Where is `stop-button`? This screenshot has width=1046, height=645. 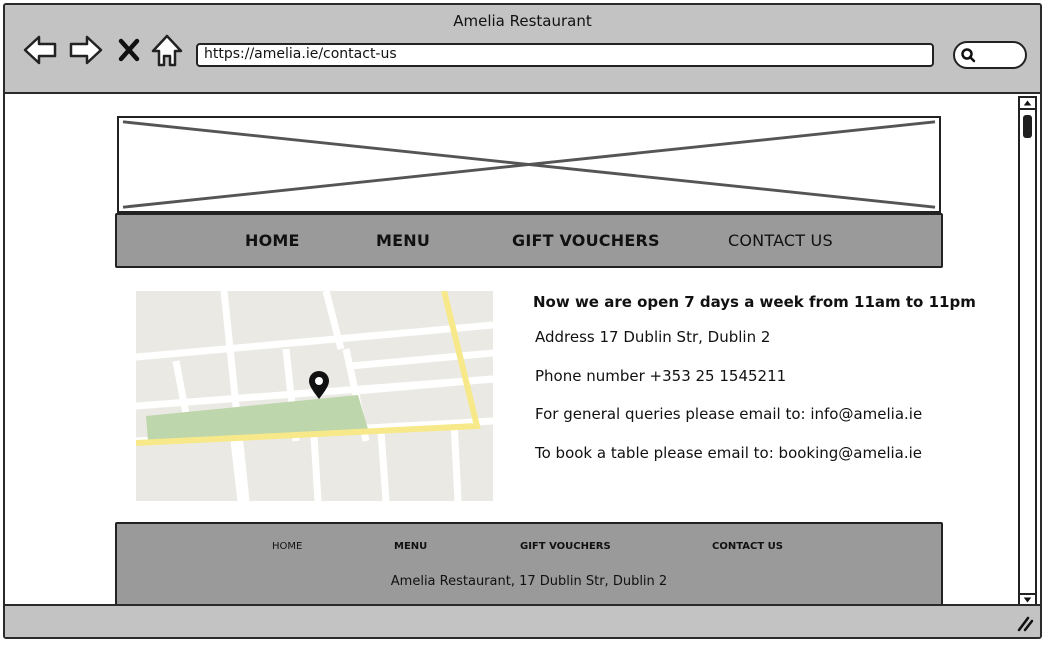 stop-button is located at coordinates (129, 50).